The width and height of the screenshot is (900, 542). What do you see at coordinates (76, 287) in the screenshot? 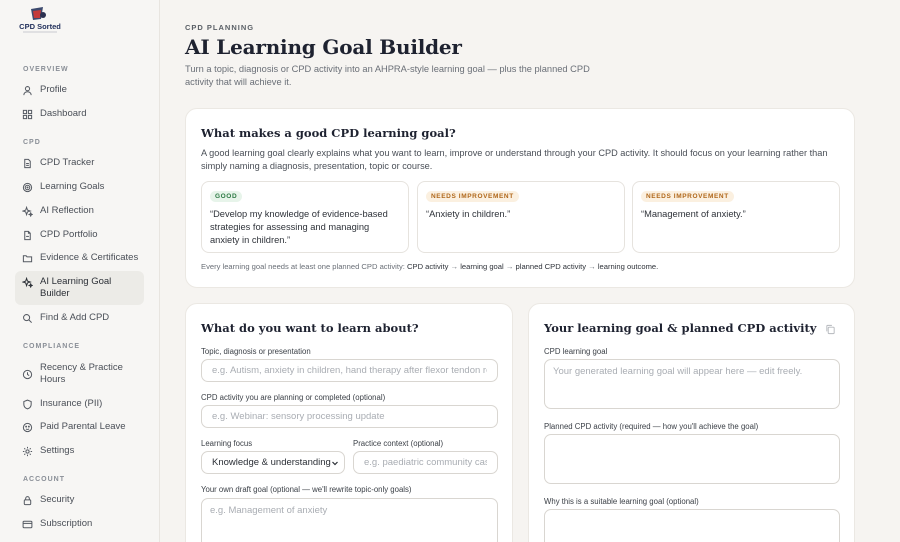
I see `sidebar-item-label: AI Learning Goal Builder` at bounding box center [76, 287].